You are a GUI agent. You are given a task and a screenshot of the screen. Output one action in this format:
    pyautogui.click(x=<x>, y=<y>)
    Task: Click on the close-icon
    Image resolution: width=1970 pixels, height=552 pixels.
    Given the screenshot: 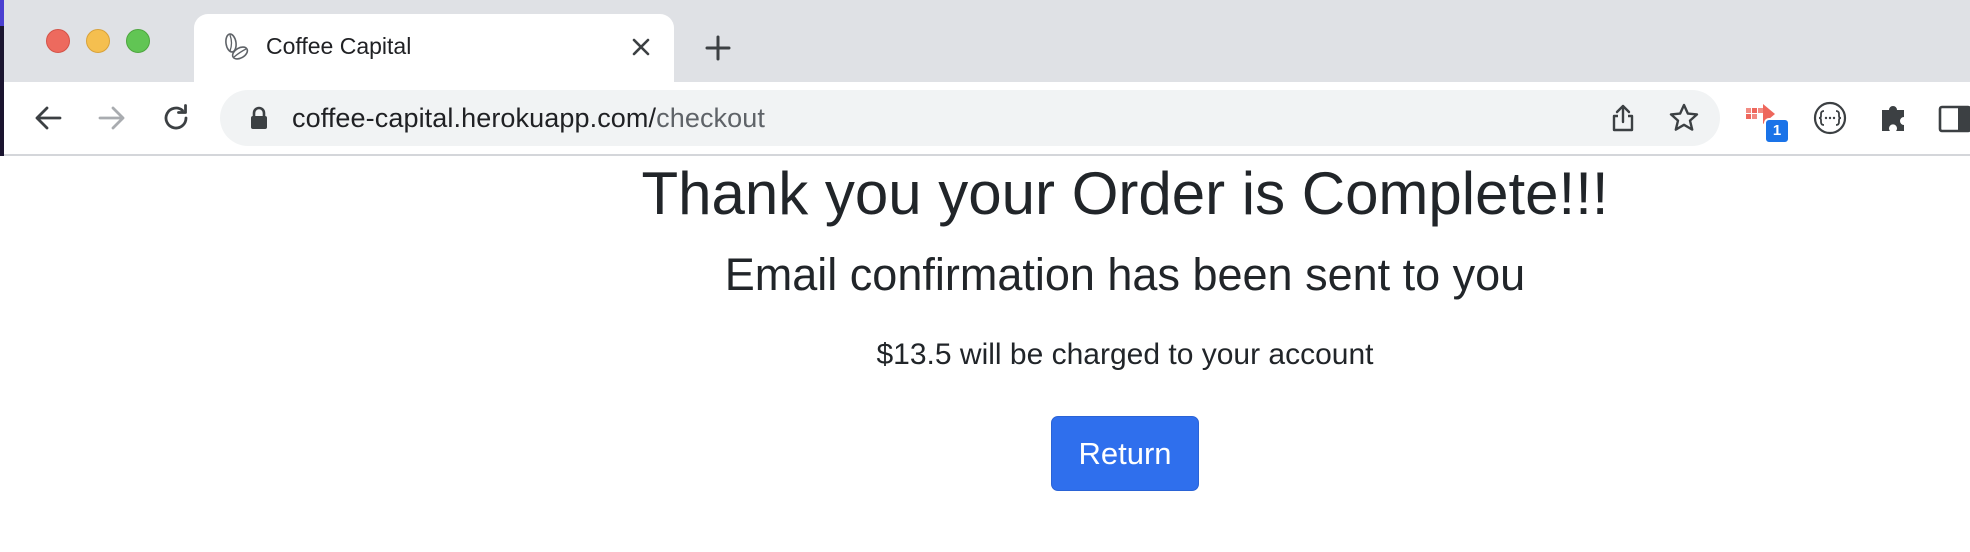 What is the action you would take?
    pyautogui.click(x=641, y=47)
    